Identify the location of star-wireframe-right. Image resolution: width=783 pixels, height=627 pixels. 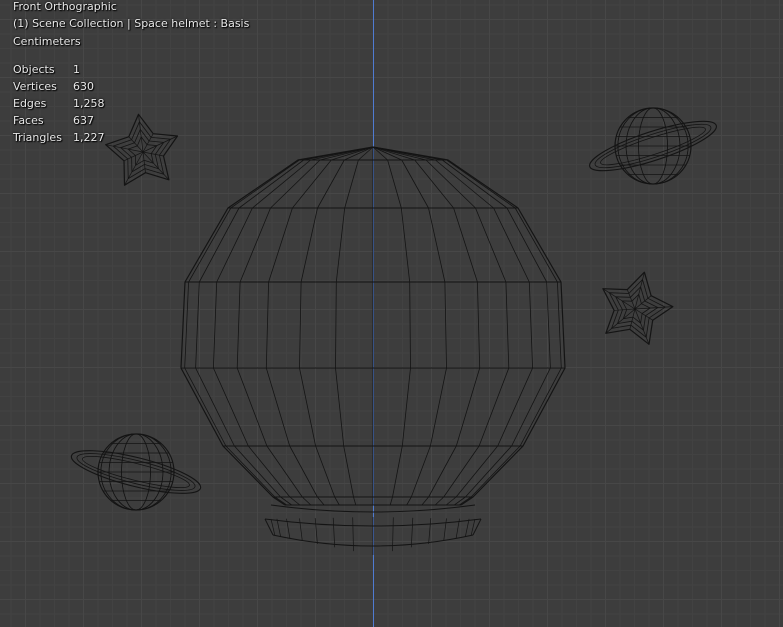
(638, 308).